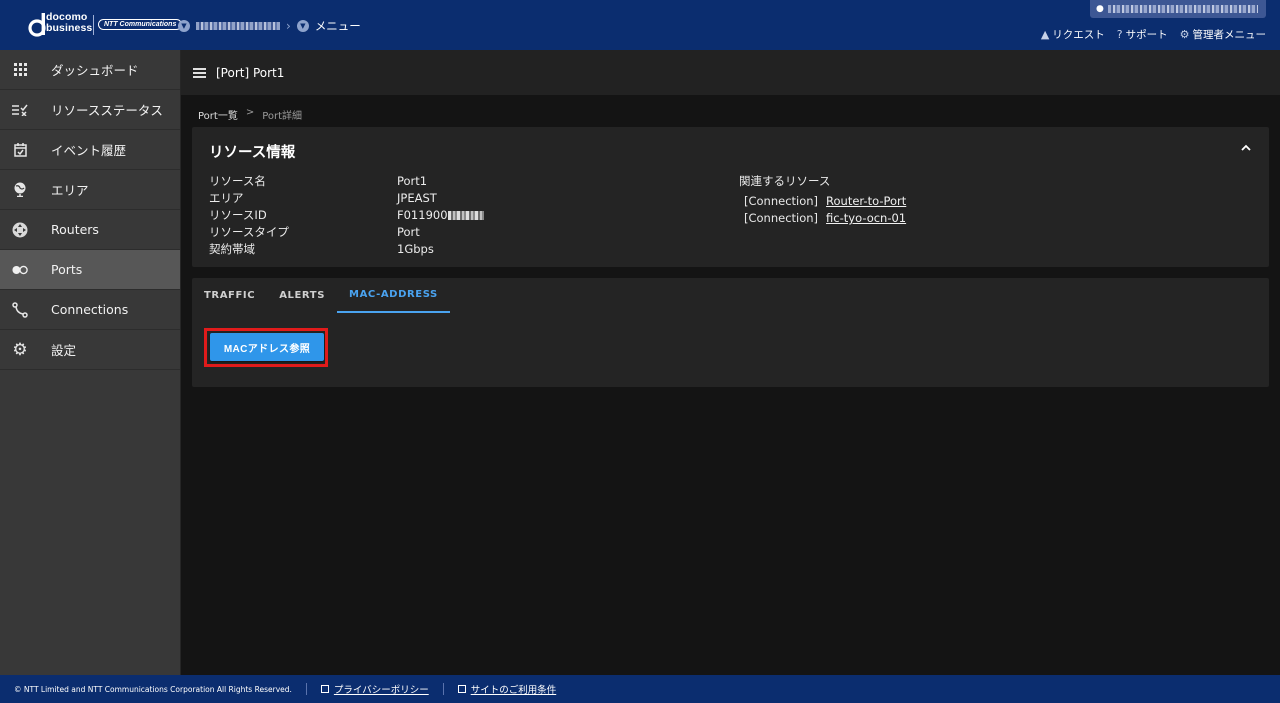 The width and height of the screenshot is (1280, 703). What do you see at coordinates (346, 198) in the screenshot?
I see `field-row: エリア JPEAST` at bounding box center [346, 198].